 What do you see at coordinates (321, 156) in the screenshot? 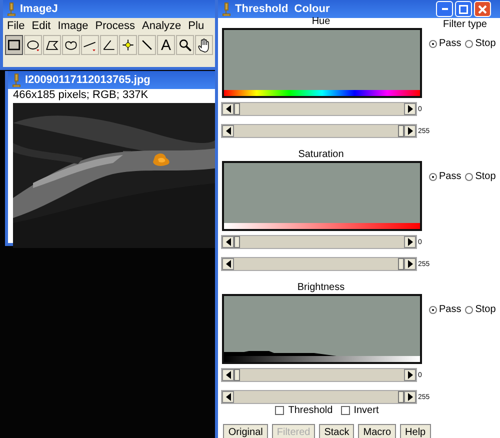
I see `channel-label: Saturation` at bounding box center [321, 156].